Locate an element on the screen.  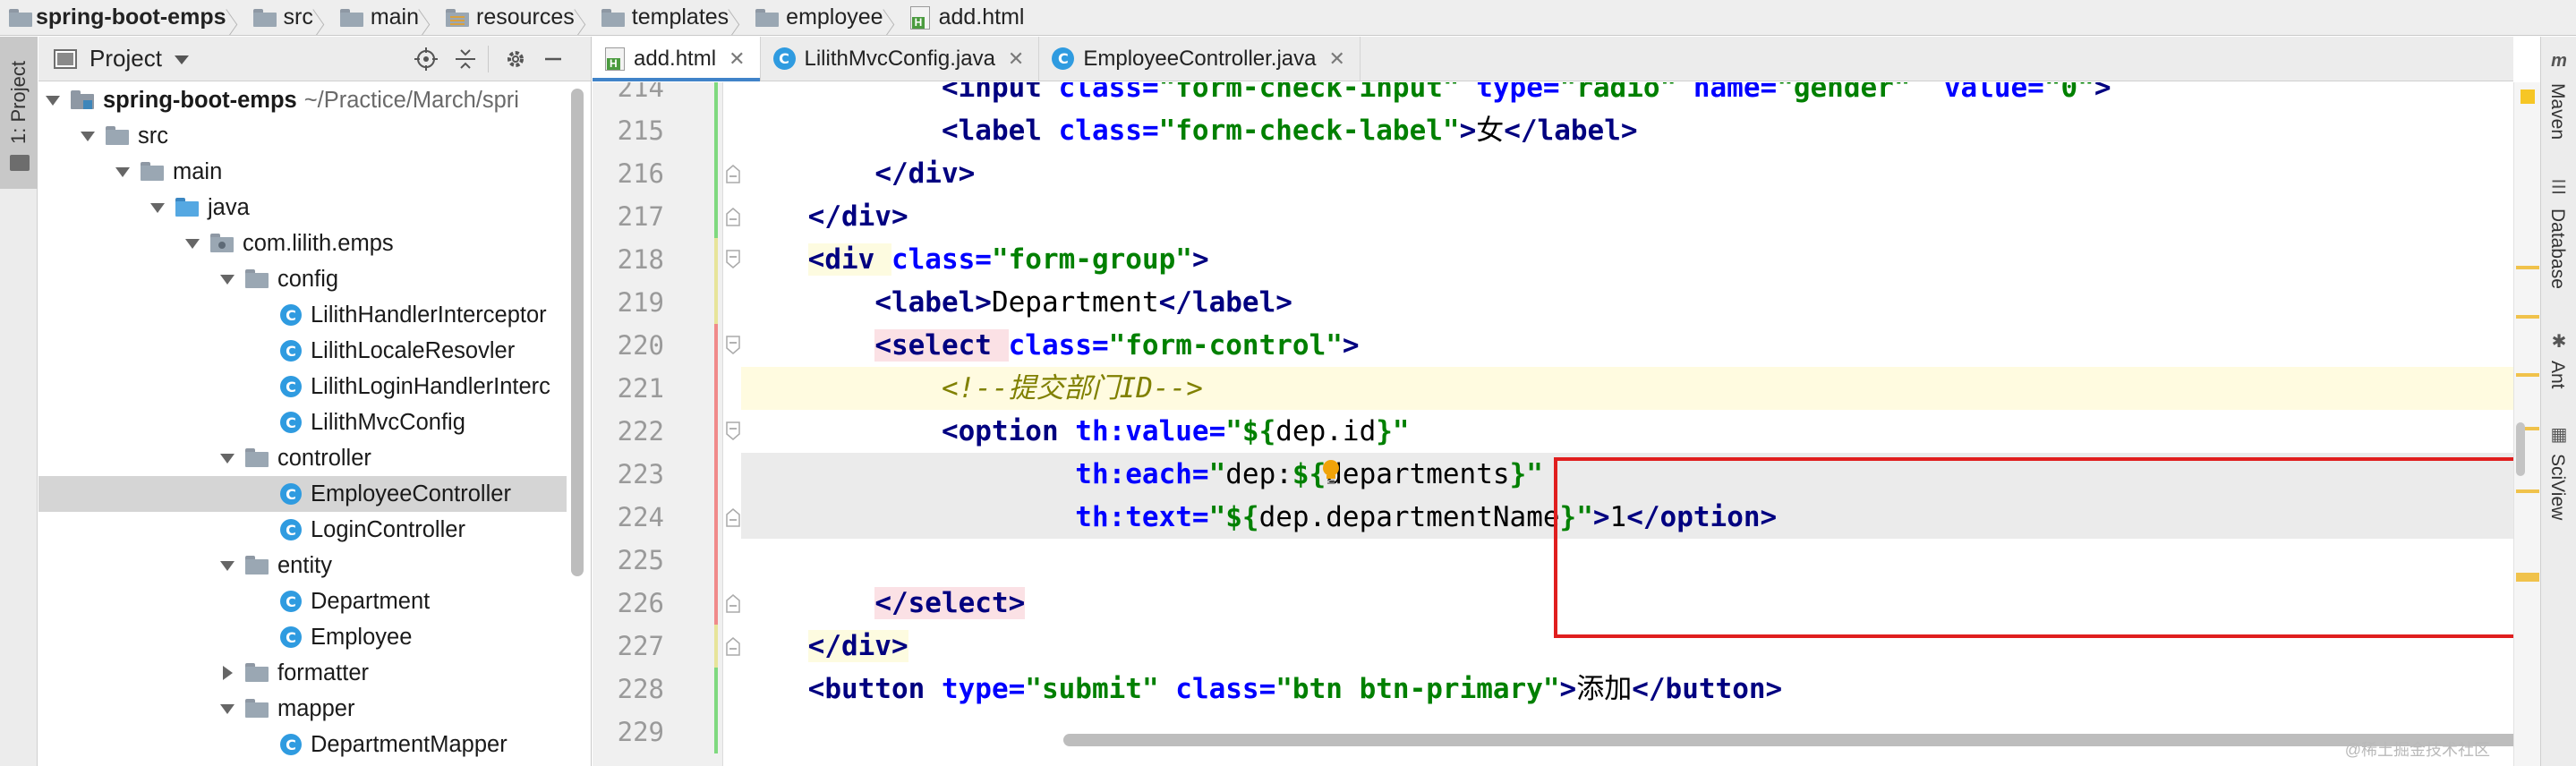
locate-icon is located at coordinates (426, 59).